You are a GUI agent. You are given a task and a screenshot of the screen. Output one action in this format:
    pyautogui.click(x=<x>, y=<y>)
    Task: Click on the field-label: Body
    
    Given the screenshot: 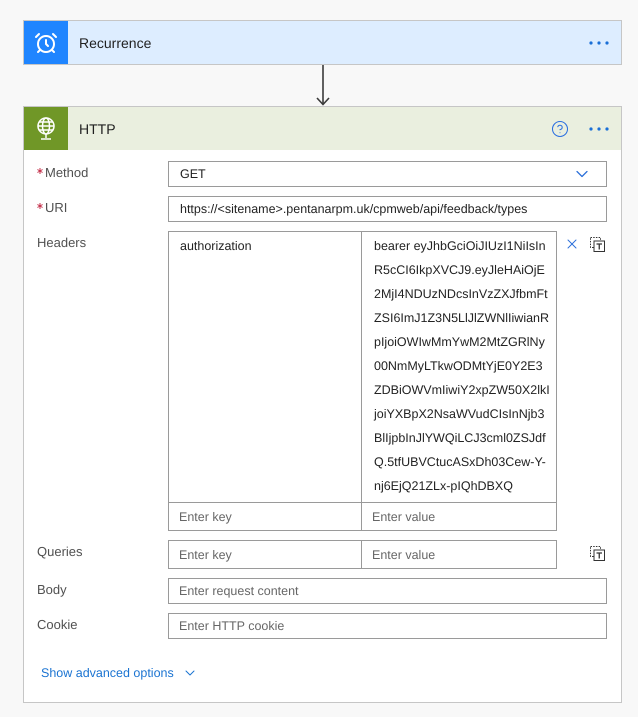 What is the action you would take?
    pyautogui.click(x=52, y=590)
    